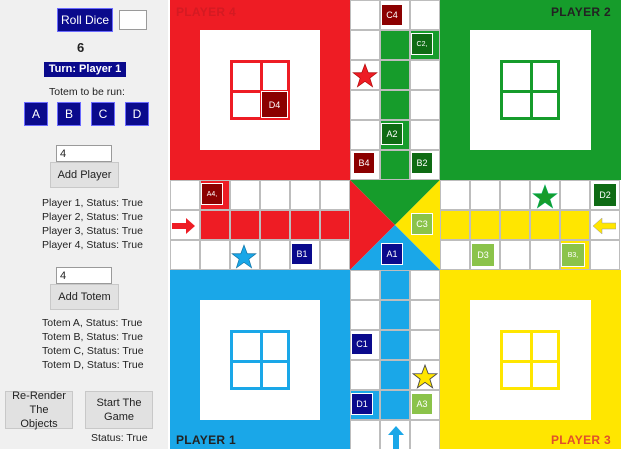 This screenshot has width=621, height=449. Describe the element at coordinates (530, 90) in the screenshot. I see `player2-yard-grid` at that location.